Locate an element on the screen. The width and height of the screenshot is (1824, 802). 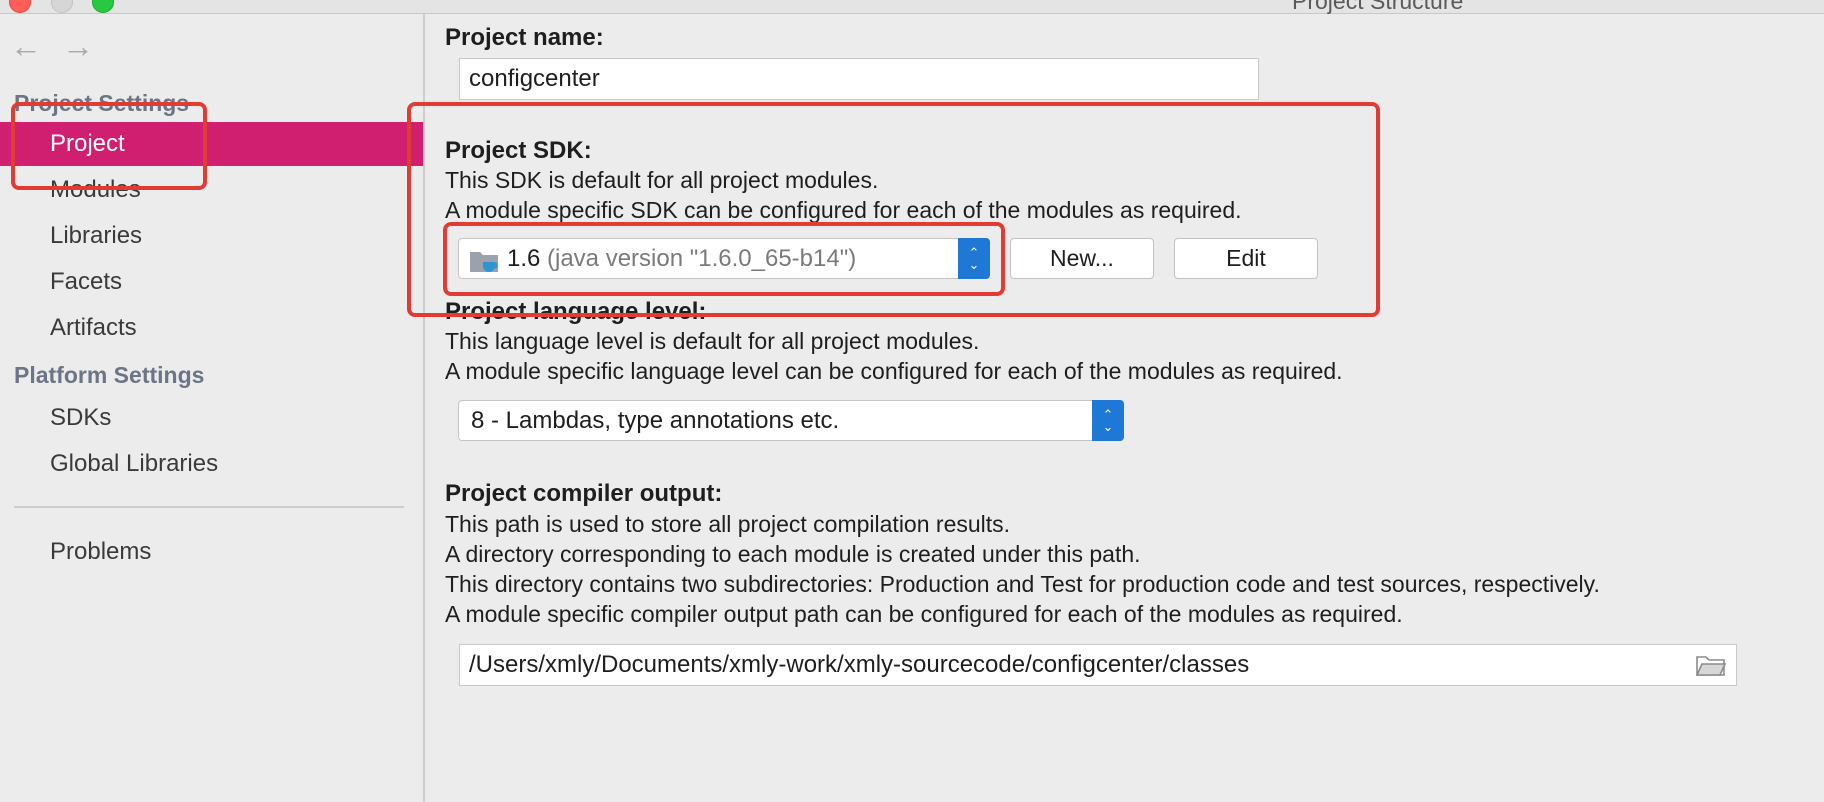
project-sdk-select: 1.6 (java version "1.6.0_65-b14") ⌃ ⌄ is located at coordinates (724, 258).